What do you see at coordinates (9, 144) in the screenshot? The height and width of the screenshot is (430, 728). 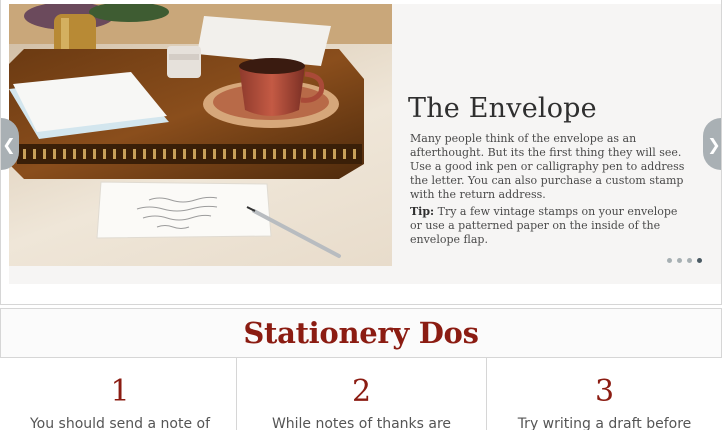 I see `chevron-left-icon: ❮` at bounding box center [9, 144].